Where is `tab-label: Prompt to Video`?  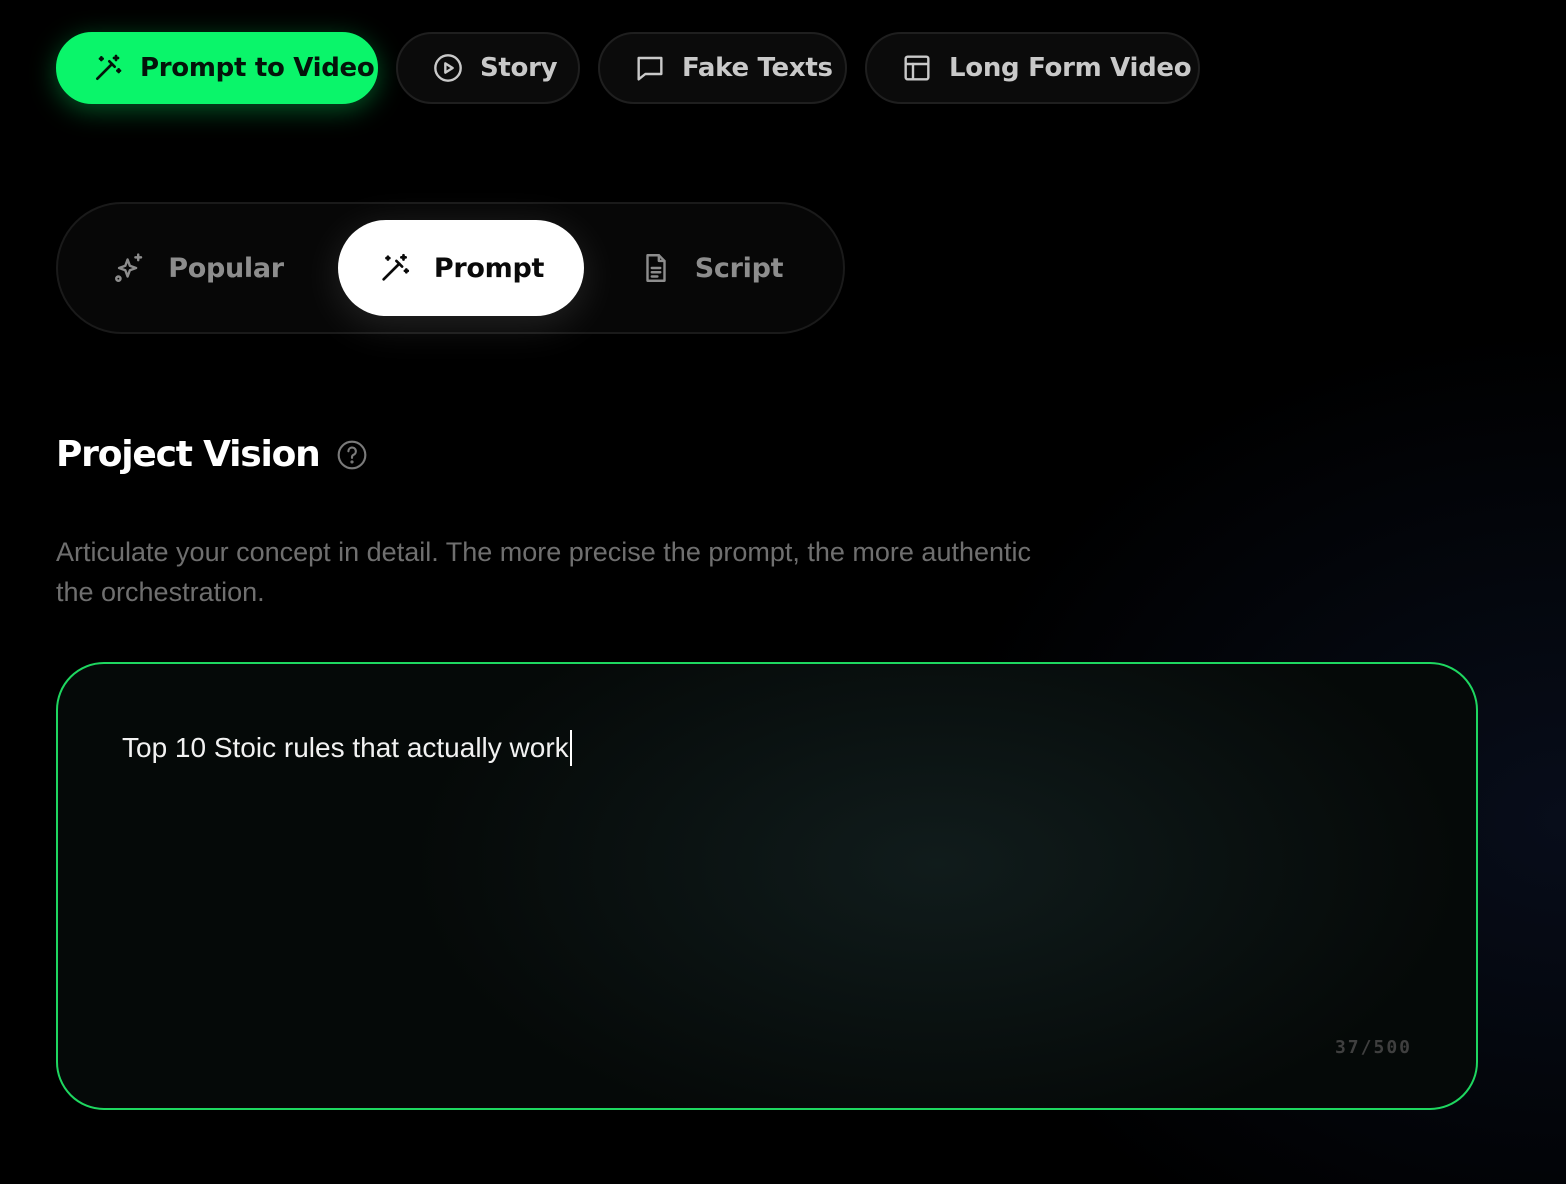 tab-label: Prompt to Video is located at coordinates (257, 68).